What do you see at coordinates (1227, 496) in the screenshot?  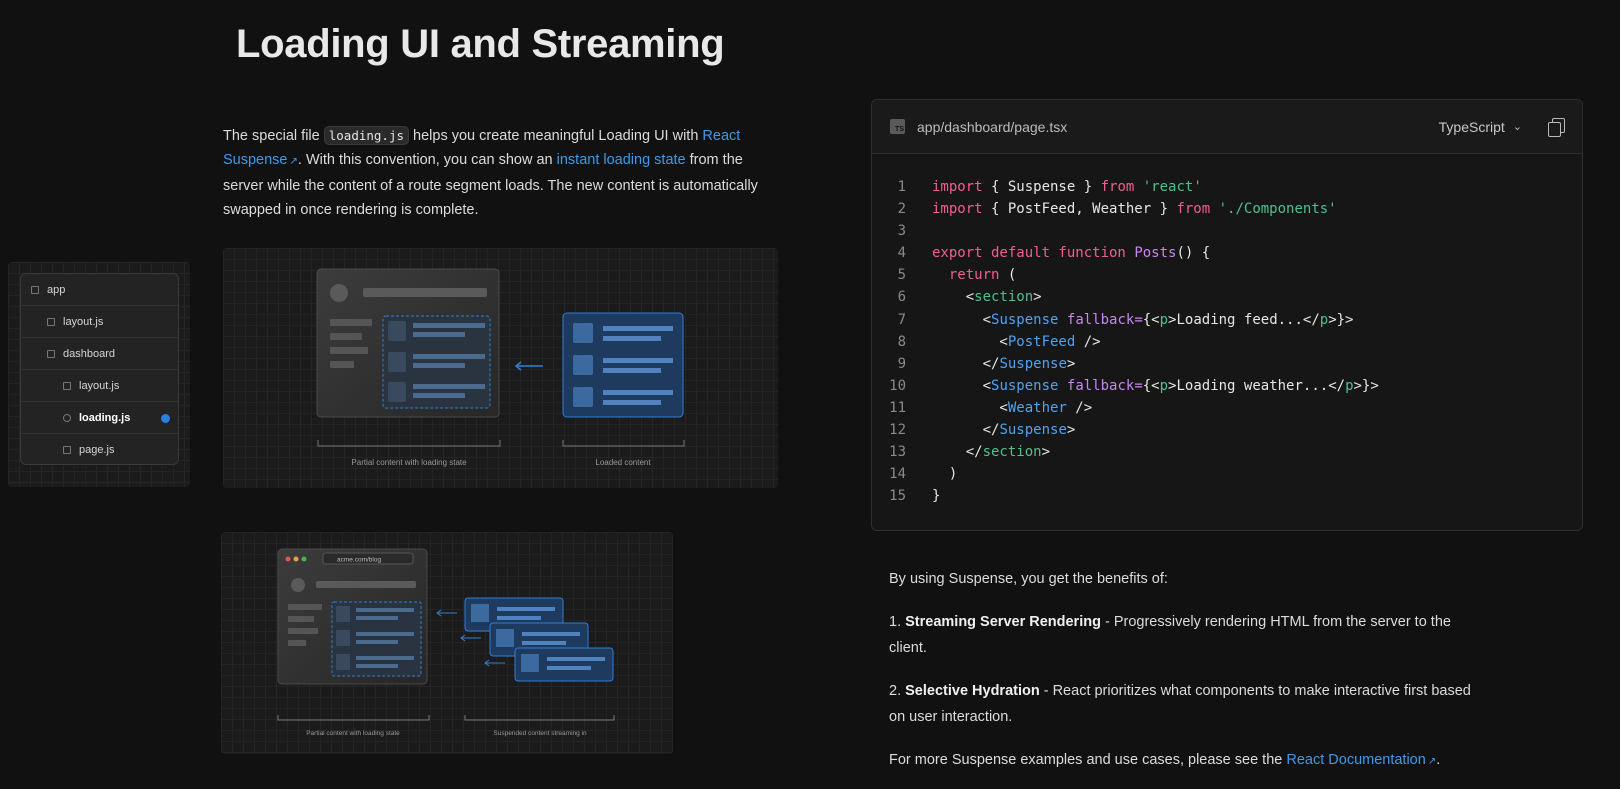 I see `code-line: 15}` at bounding box center [1227, 496].